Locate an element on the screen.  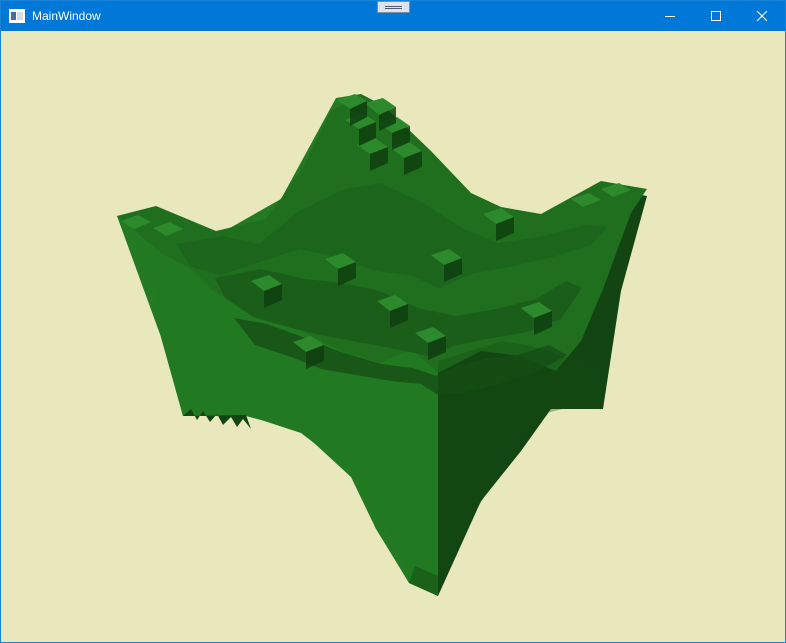
minimize-button is located at coordinates (670, 16).